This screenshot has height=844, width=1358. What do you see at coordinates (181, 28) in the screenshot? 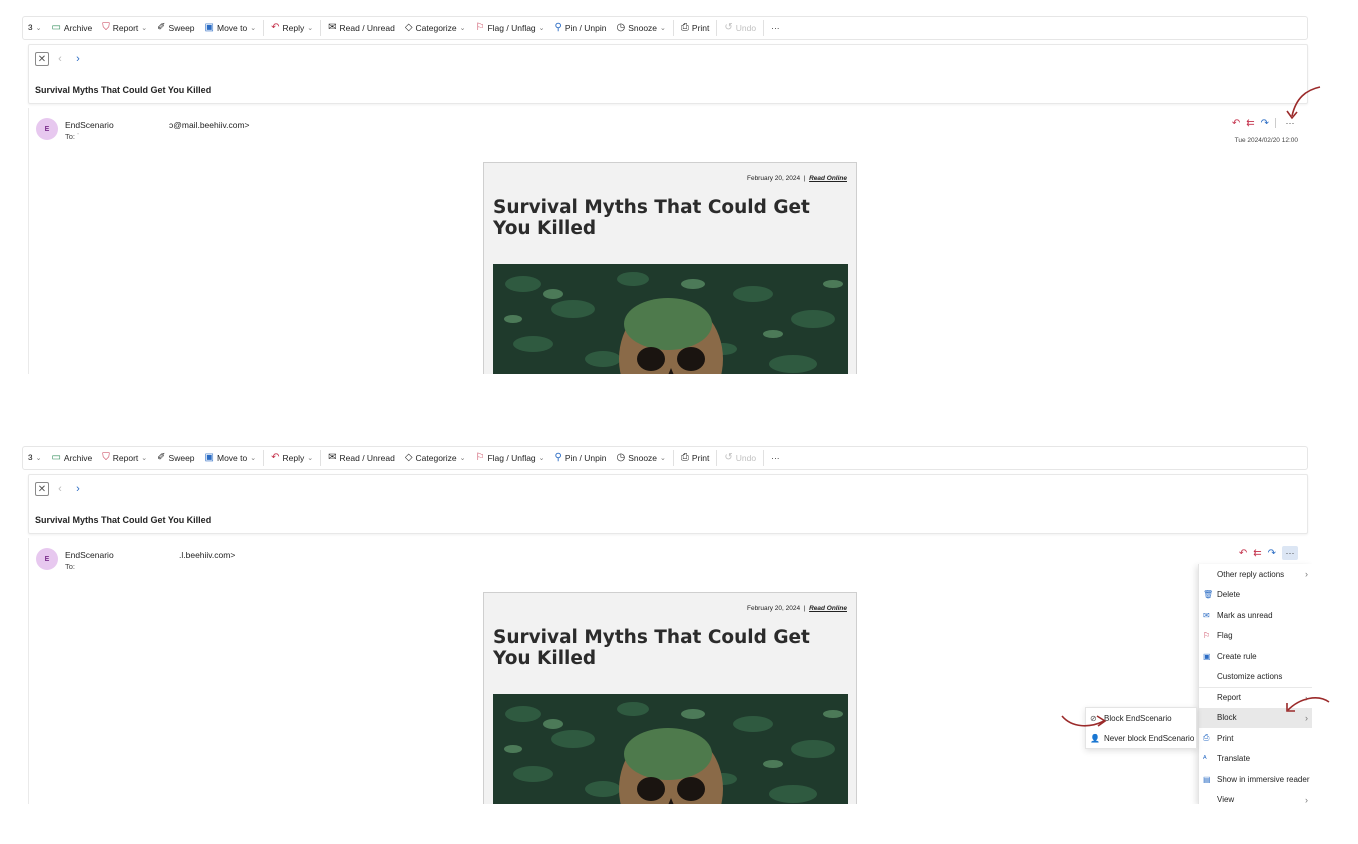
I see `sweep-label: Sweep` at bounding box center [181, 28].